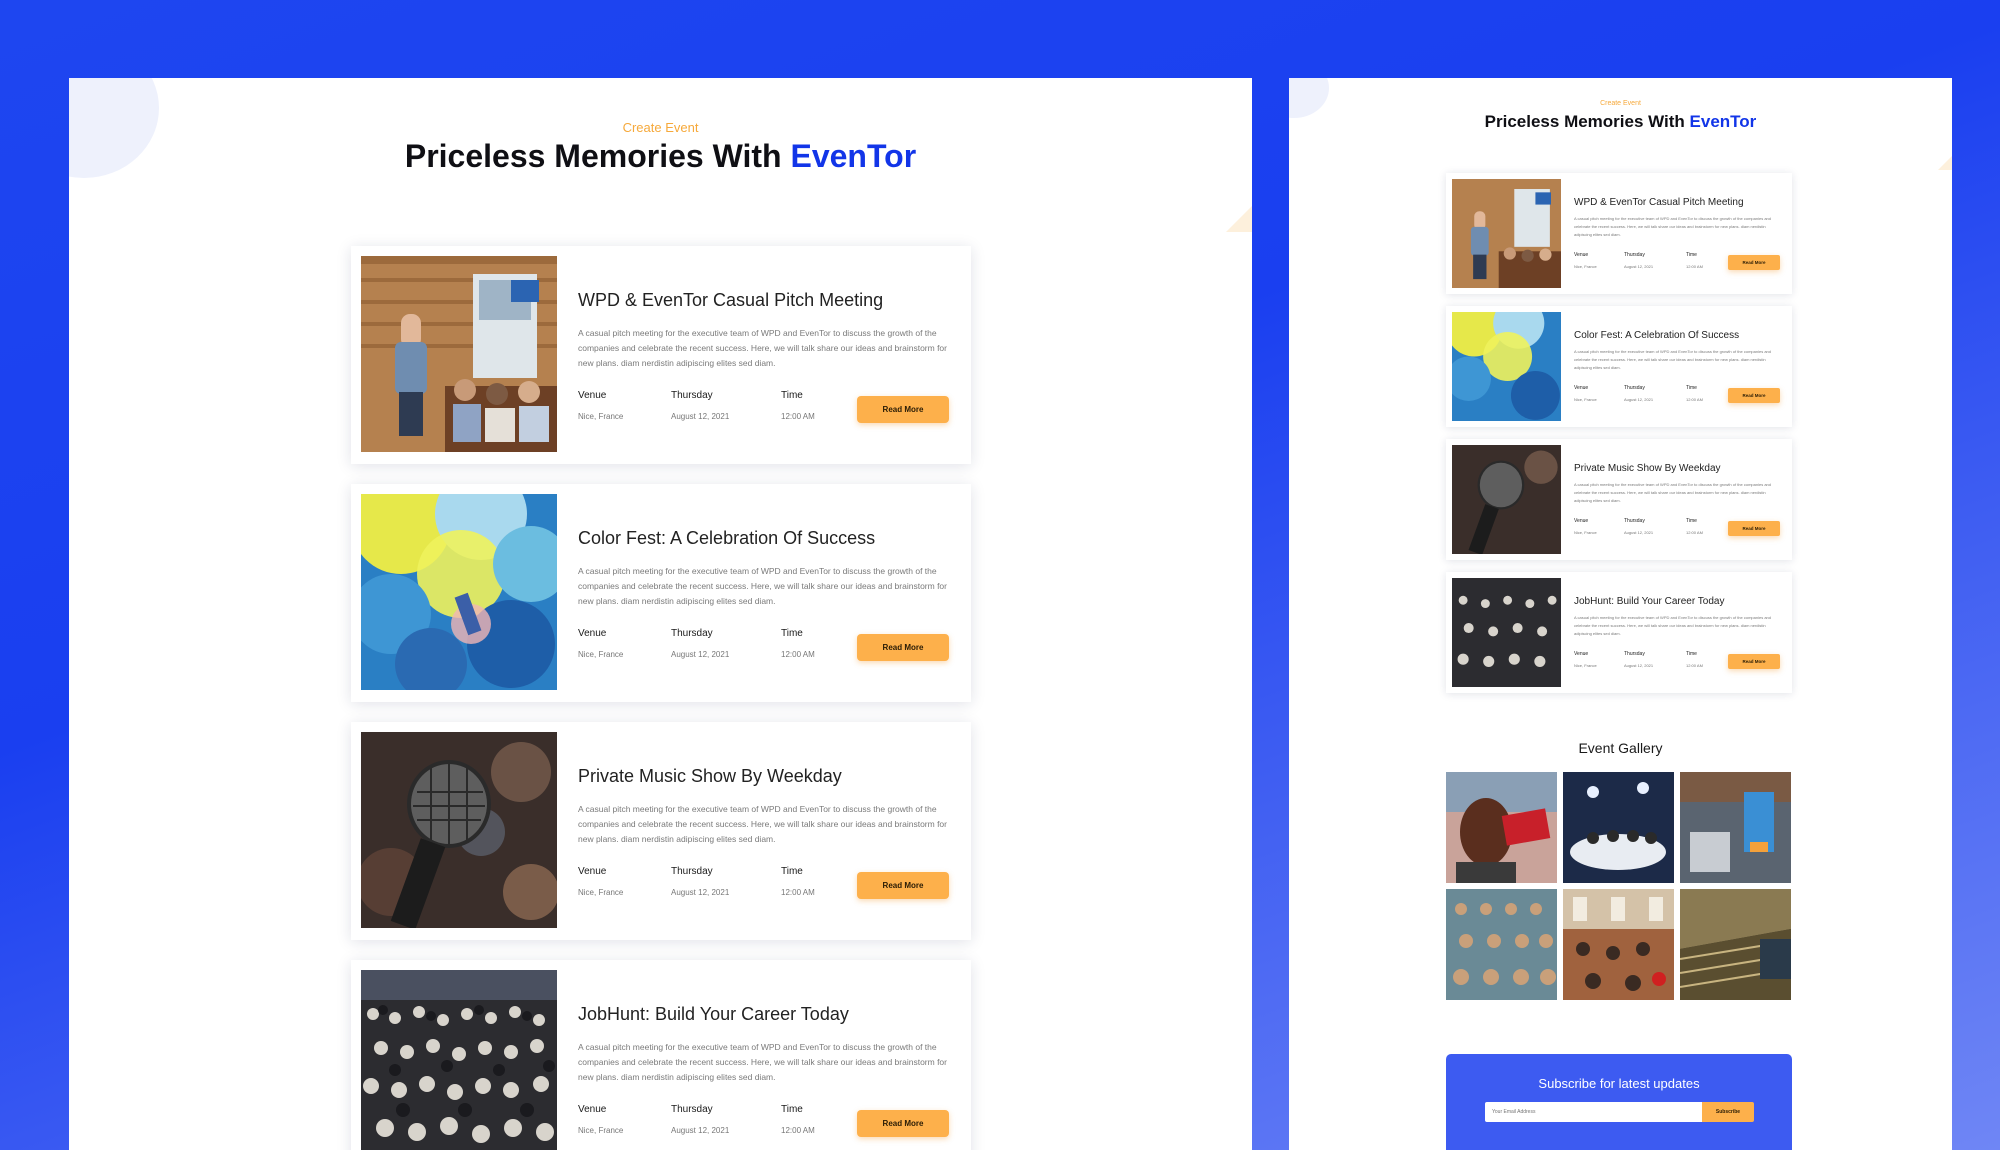 The image size is (2000, 1150). I want to click on event-title: WPD & EvenTor Casual Pitch Meeting, so click(731, 300).